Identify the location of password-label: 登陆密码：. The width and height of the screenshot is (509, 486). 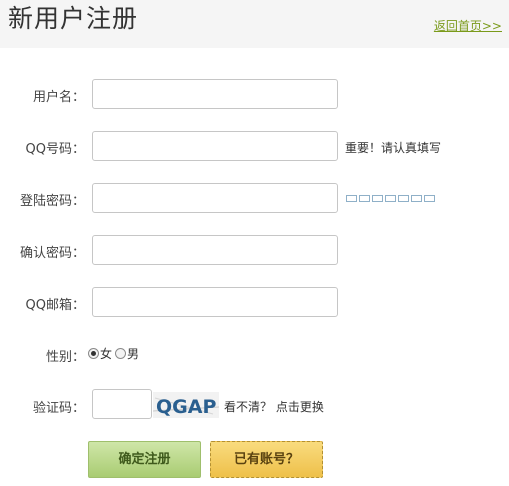
(52, 201).